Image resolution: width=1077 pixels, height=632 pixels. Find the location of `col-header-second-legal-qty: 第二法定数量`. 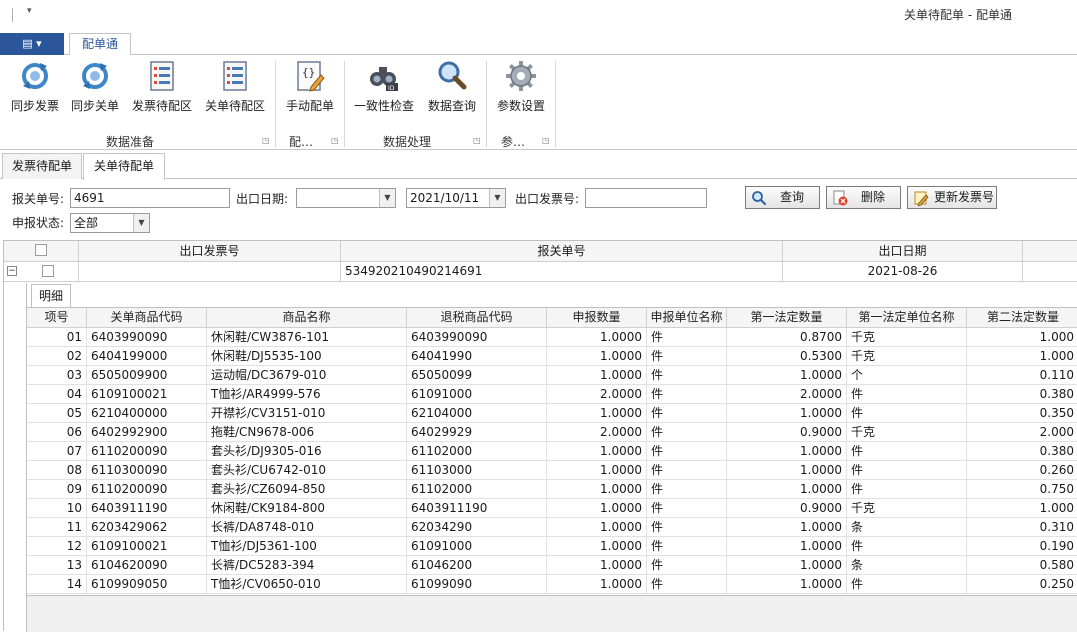

col-header-second-legal-qty: 第二法定数量 is located at coordinates (1022, 318).